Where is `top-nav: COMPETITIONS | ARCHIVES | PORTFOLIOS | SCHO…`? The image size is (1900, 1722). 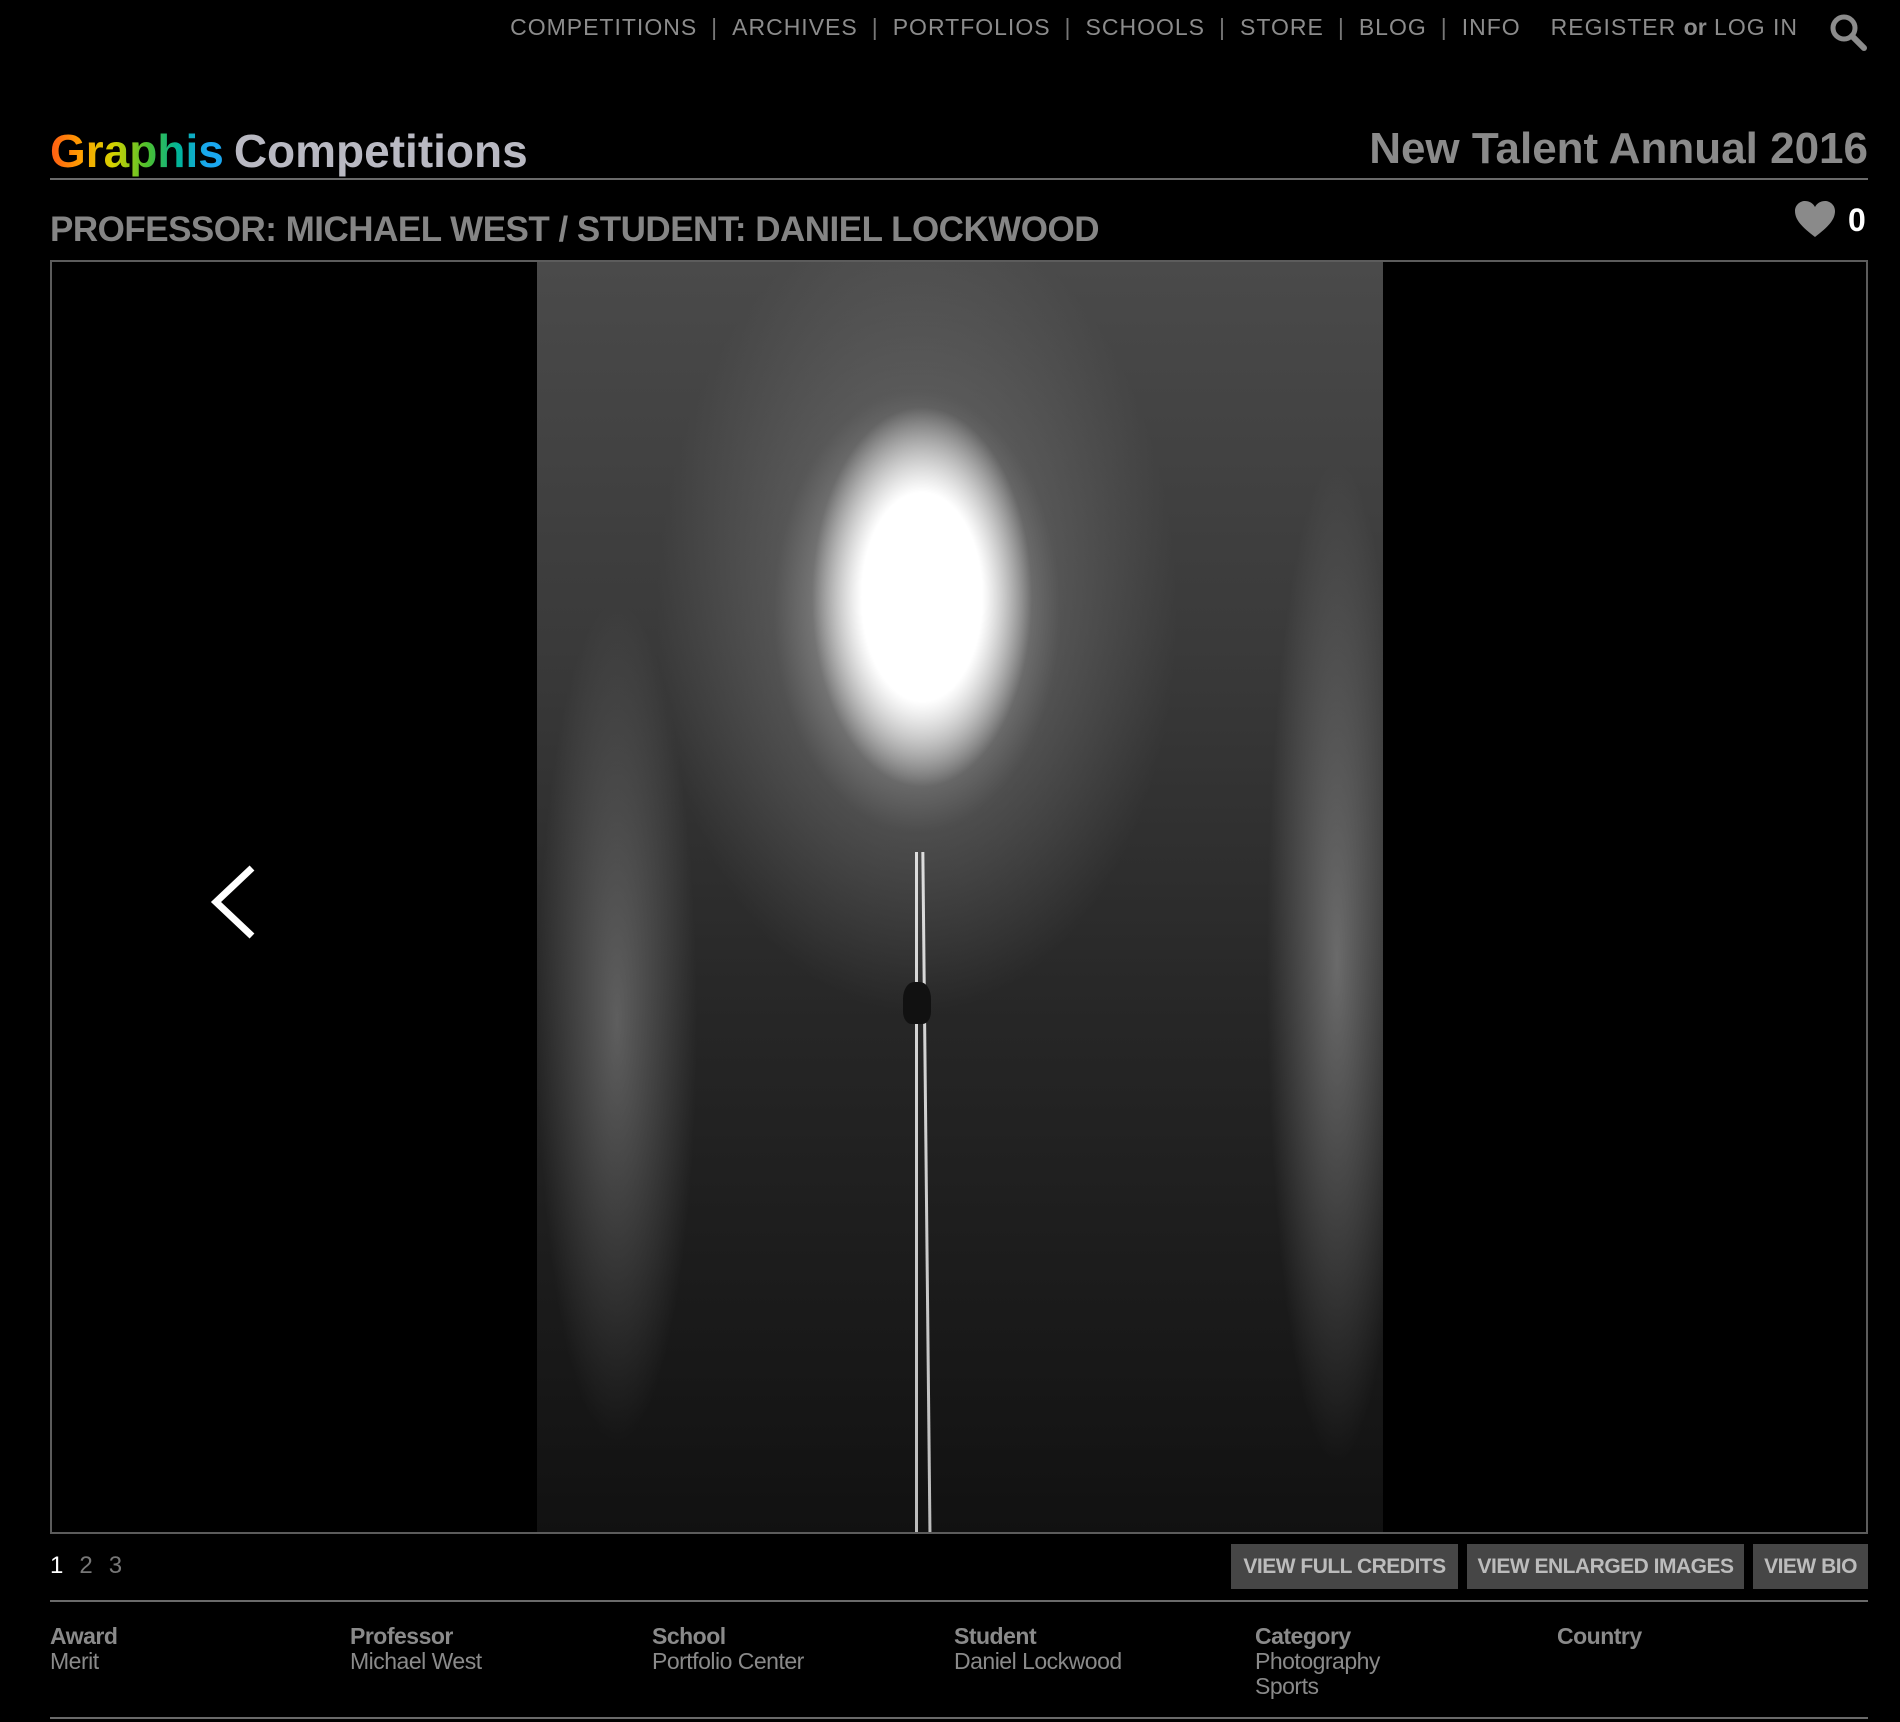
top-nav: COMPETITIONS | ARCHIVES | PORTFOLIOS | SCHO… is located at coordinates (1154, 27).